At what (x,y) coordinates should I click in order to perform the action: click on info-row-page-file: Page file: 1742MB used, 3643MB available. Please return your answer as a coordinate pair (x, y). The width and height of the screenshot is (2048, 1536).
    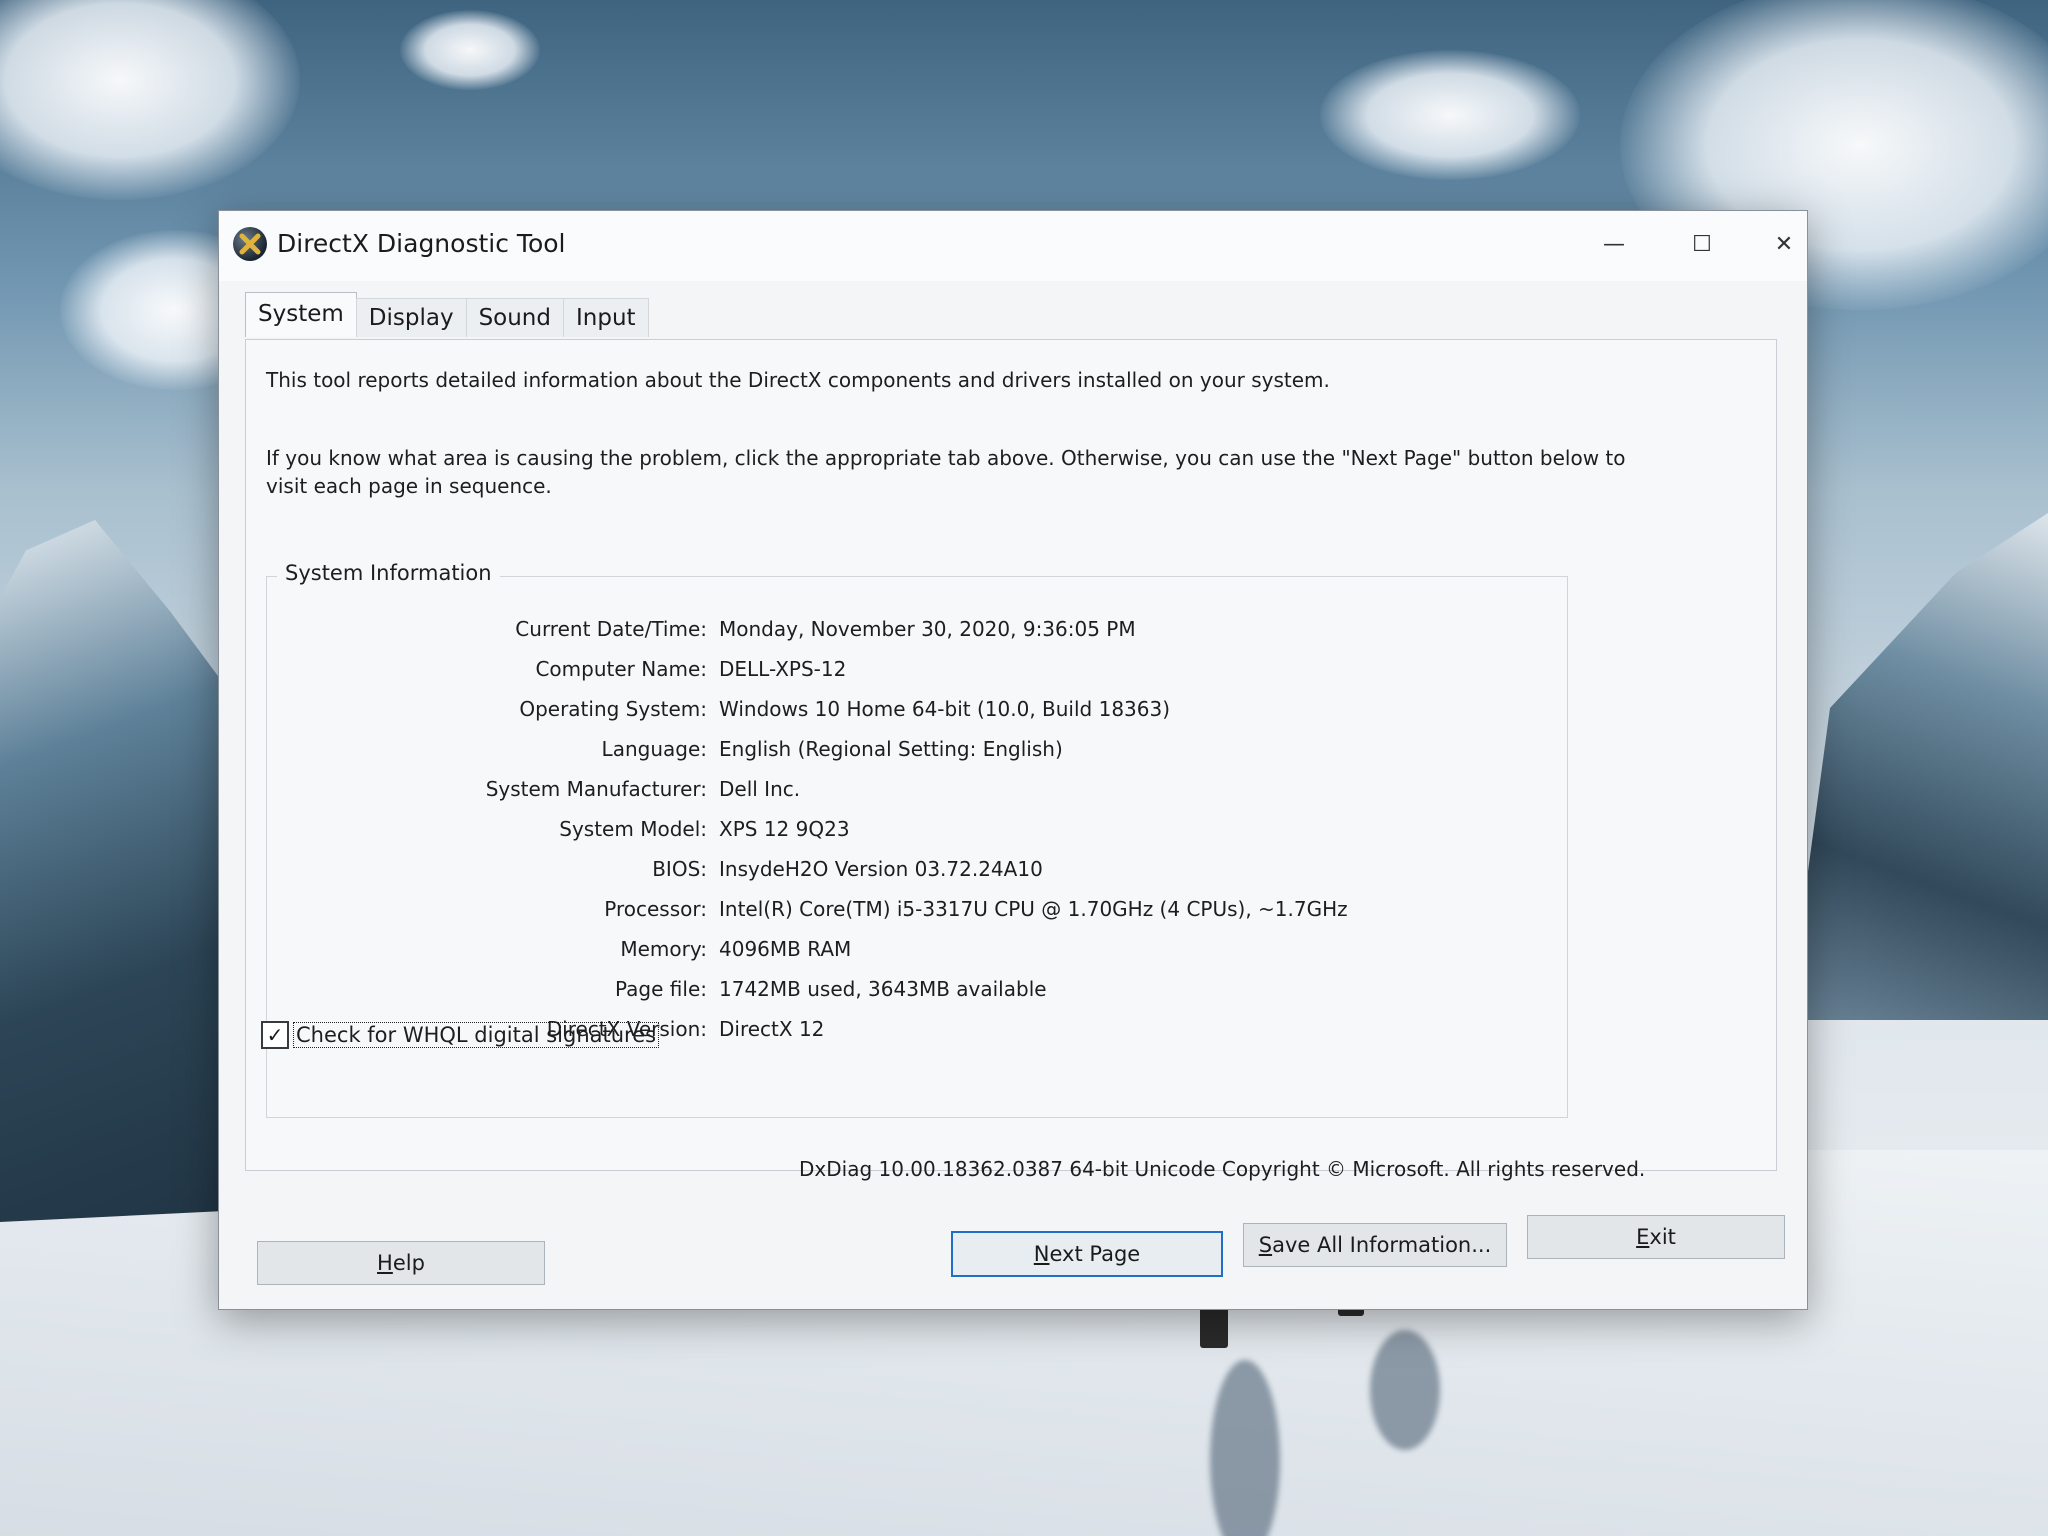
    Looking at the image, I should click on (917, 993).